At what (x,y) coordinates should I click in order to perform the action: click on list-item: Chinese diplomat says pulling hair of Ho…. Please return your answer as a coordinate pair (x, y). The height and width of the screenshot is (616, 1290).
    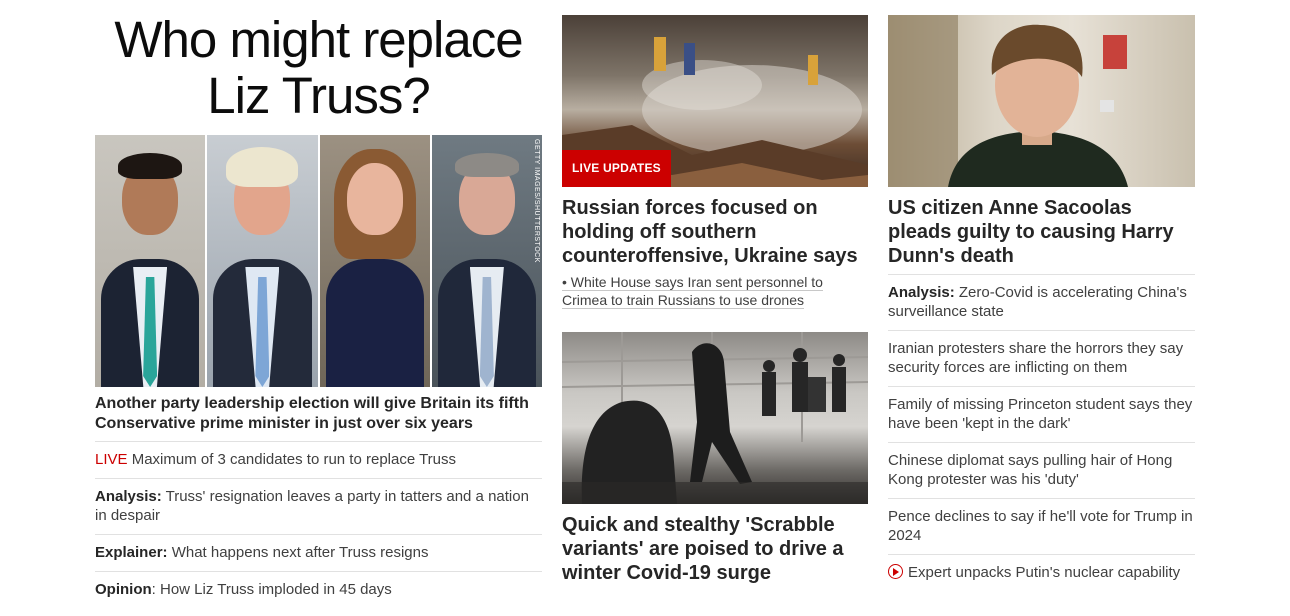
    Looking at the image, I should click on (1041, 470).